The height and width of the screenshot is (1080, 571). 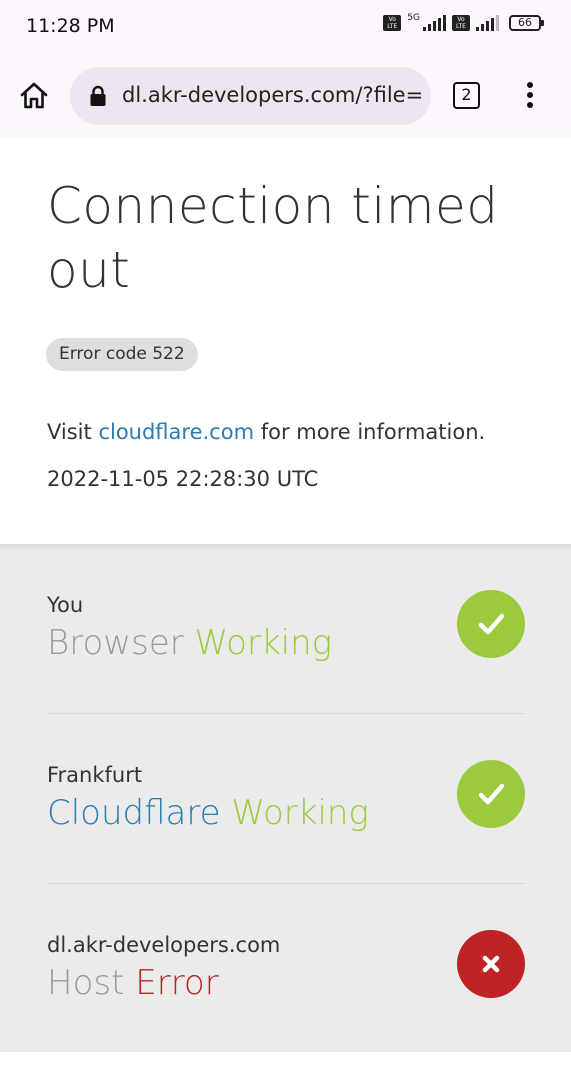 I want to click on info-suffix: for more information., so click(x=370, y=432).